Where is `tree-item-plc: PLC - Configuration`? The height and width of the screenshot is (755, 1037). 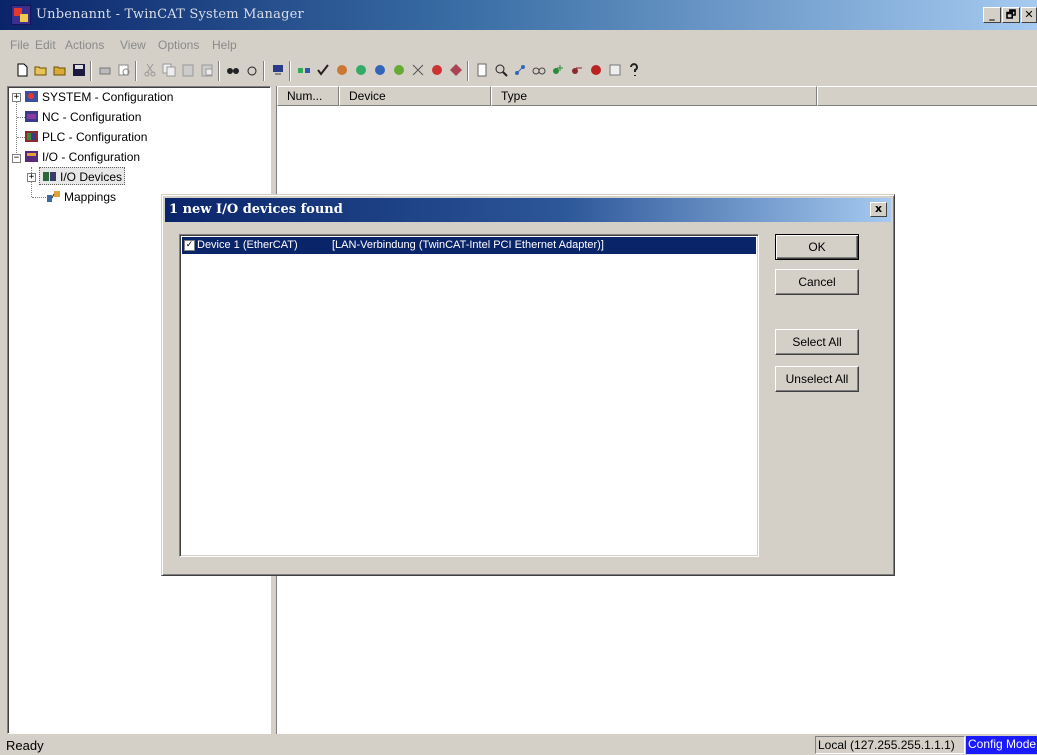 tree-item-plc: PLC - Configuration is located at coordinates (85, 137).